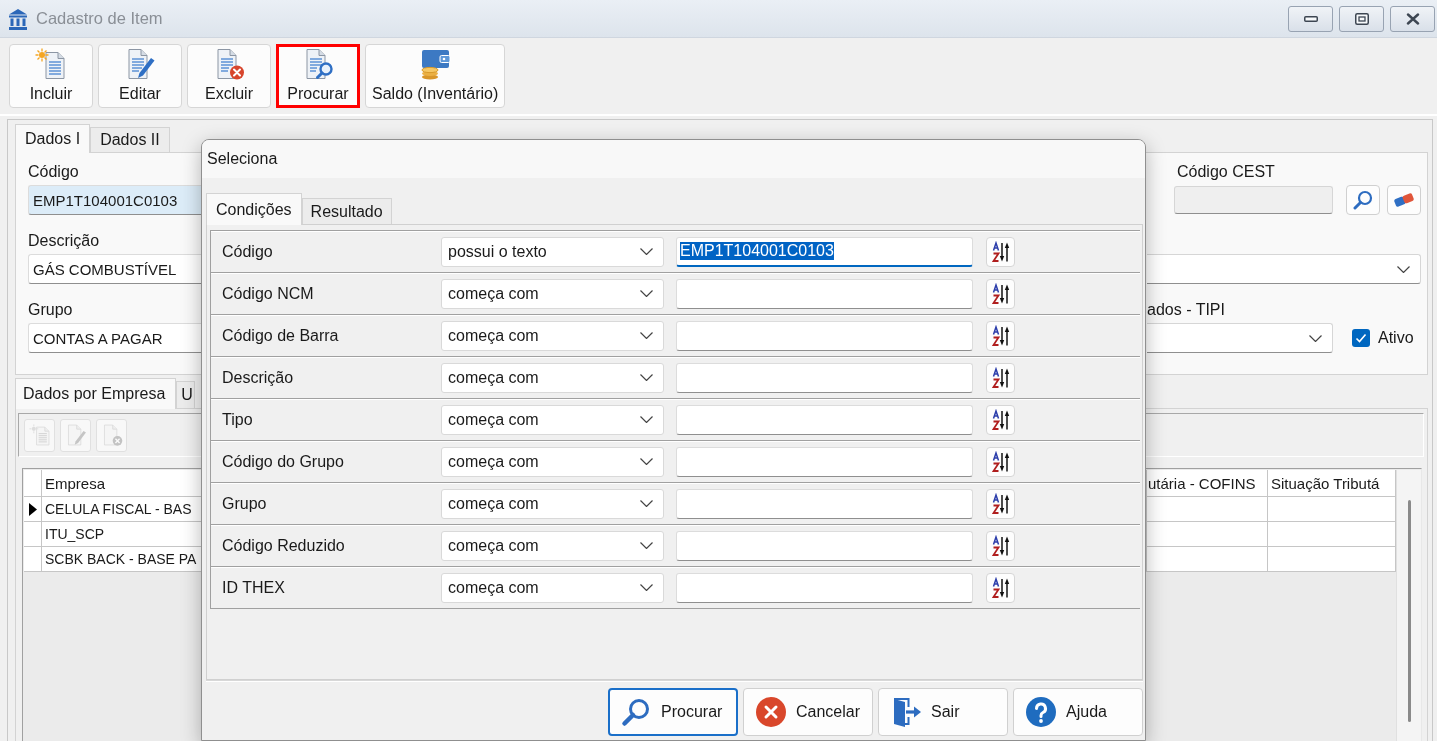  What do you see at coordinates (229, 76) in the screenshot?
I see `toolbar-button: Excluir` at bounding box center [229, 76].